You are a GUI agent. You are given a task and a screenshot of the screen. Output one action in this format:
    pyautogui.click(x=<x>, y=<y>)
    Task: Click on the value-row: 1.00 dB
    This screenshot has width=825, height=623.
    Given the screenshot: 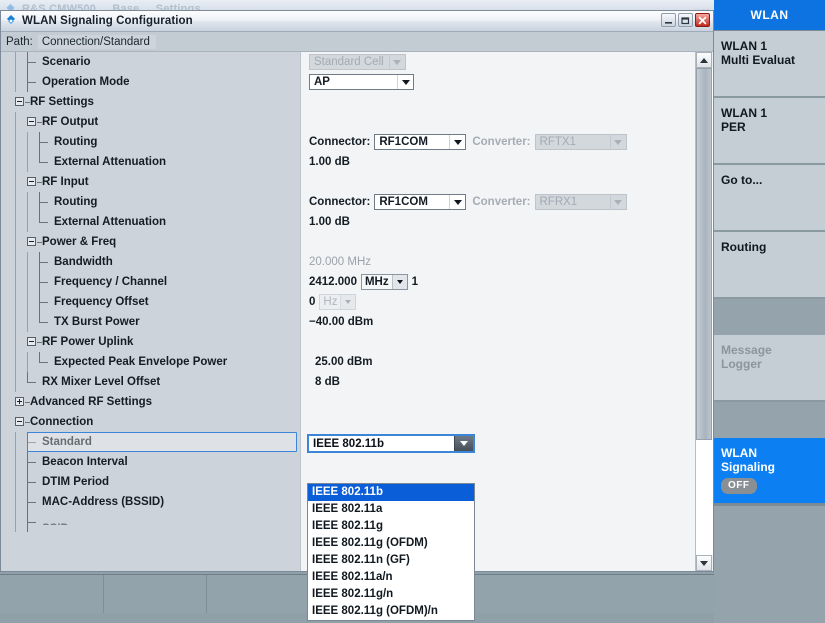 What is the action you would take?
    pyautogui.click(x=498, y=162)
    